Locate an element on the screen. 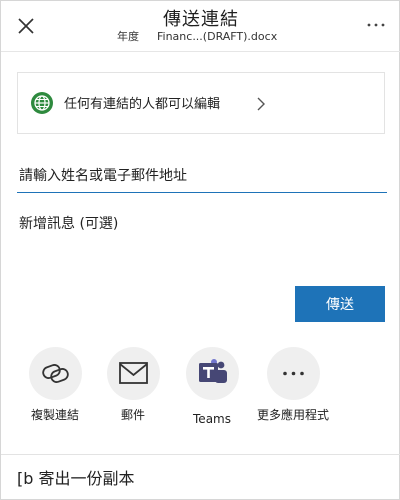  header: 傳送連結 年度 Financ...(DRAFT).docx is located at coordinates (200, 26).